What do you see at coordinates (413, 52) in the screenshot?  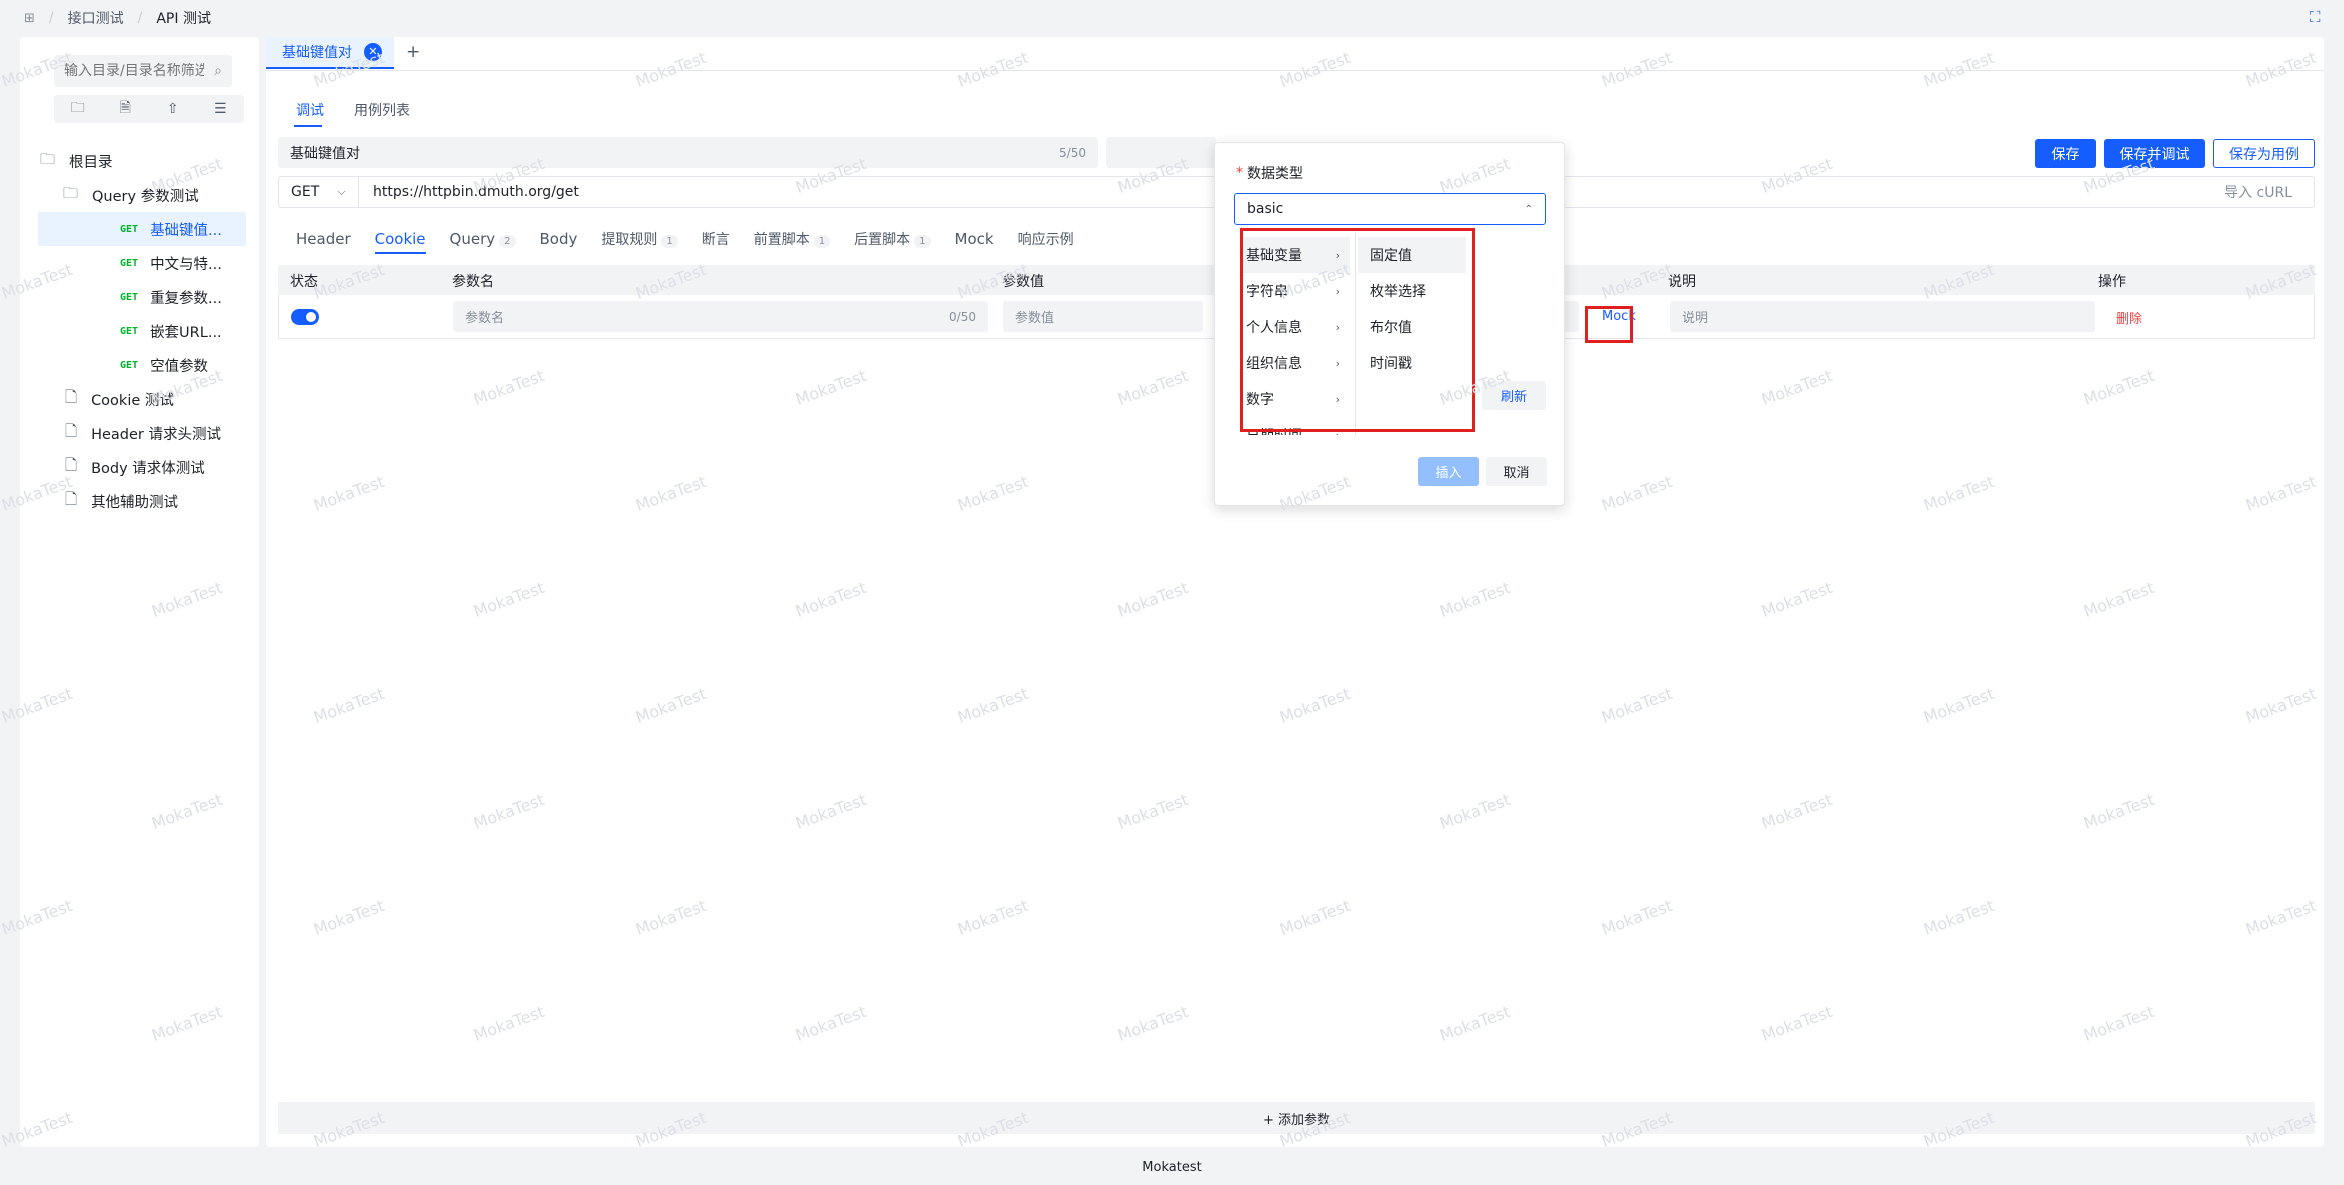 I see `add-tab-button: +` at bounding box center [413, 52].